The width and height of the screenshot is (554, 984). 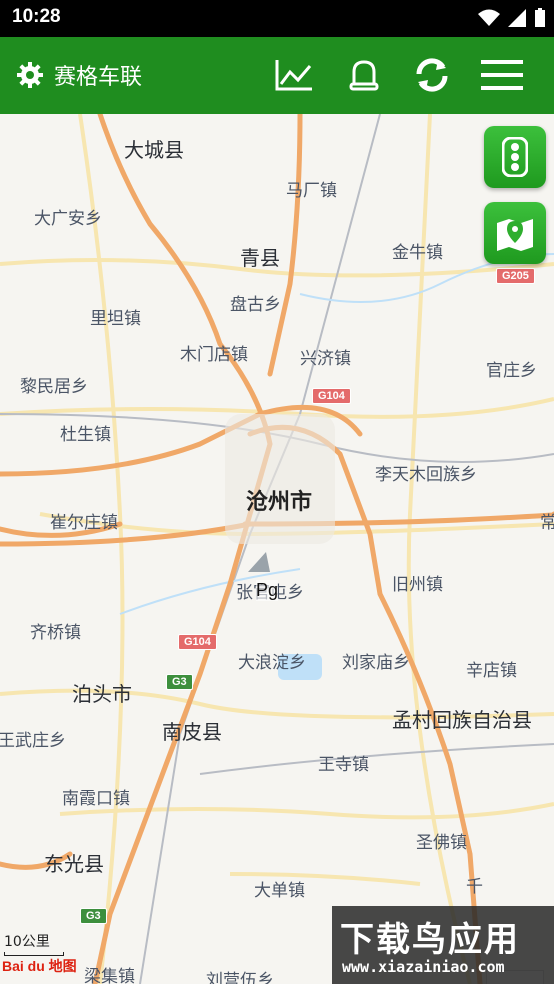 What do you see at coordinates (214, 355) in the screenshot?
I see `place-label: 木门店镇` at bounding box center [214, 355].